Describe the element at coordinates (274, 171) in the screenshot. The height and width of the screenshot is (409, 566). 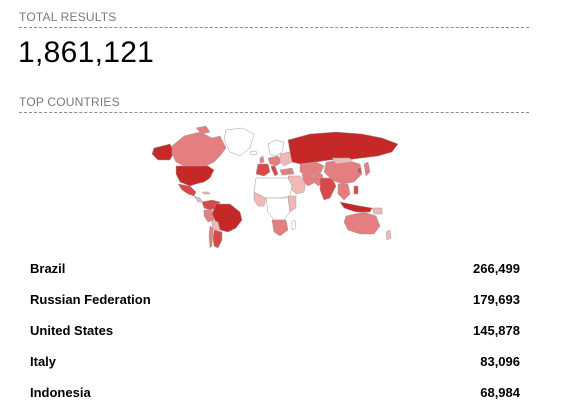
I see `map-region-italy` at that location.